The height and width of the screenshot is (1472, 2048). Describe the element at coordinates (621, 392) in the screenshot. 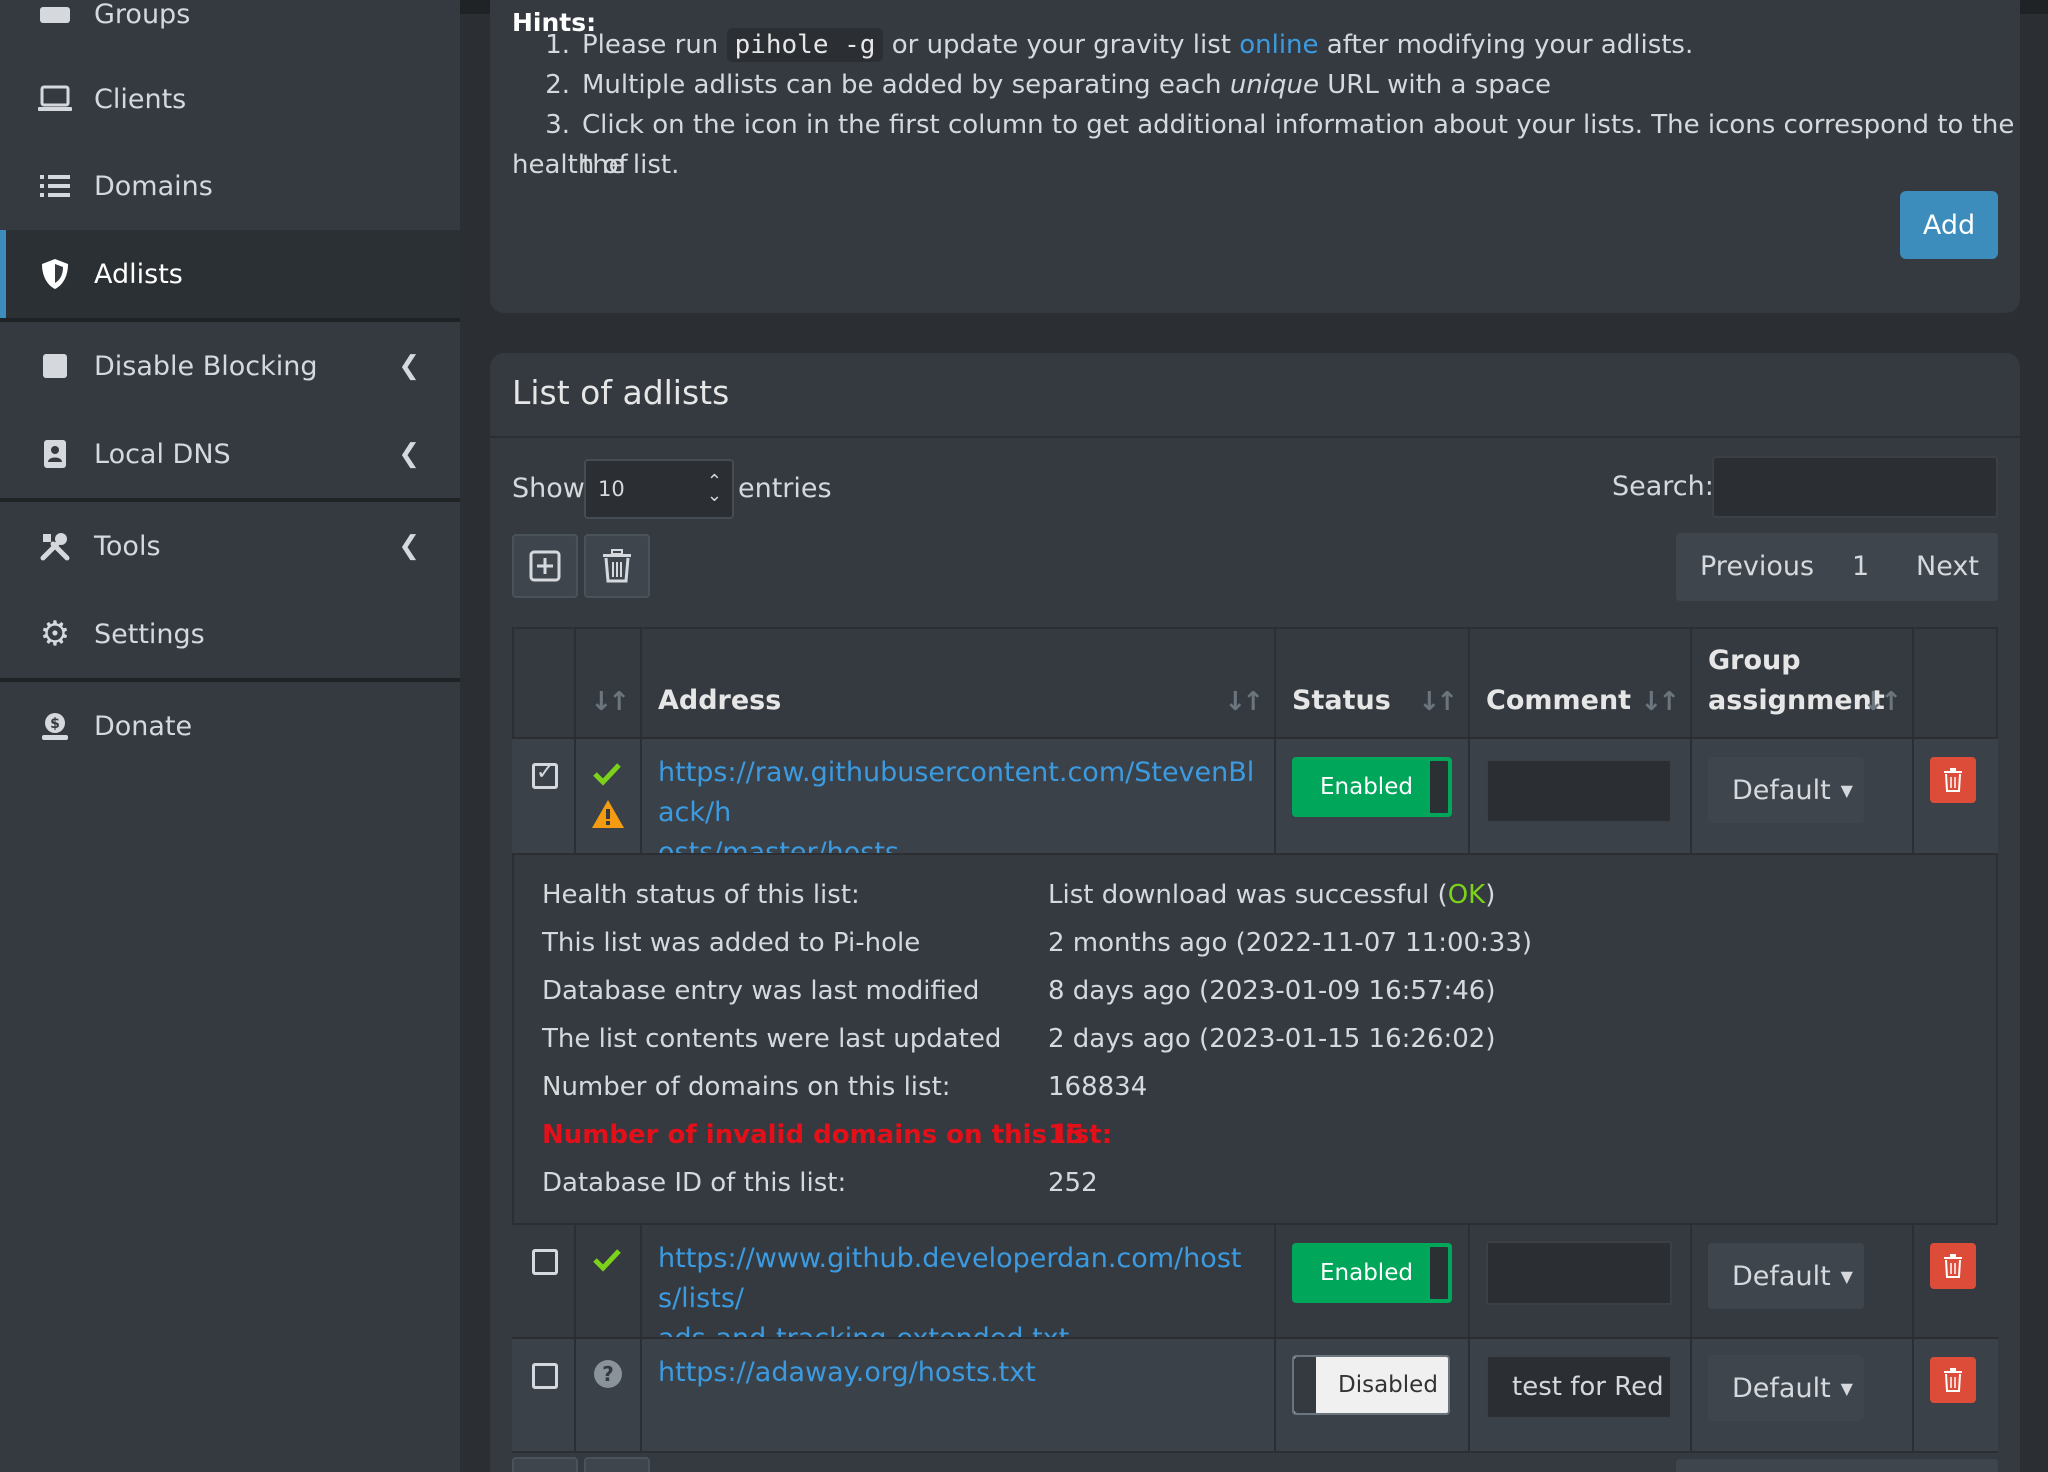

I see `list-title: List of adlists` at that location.